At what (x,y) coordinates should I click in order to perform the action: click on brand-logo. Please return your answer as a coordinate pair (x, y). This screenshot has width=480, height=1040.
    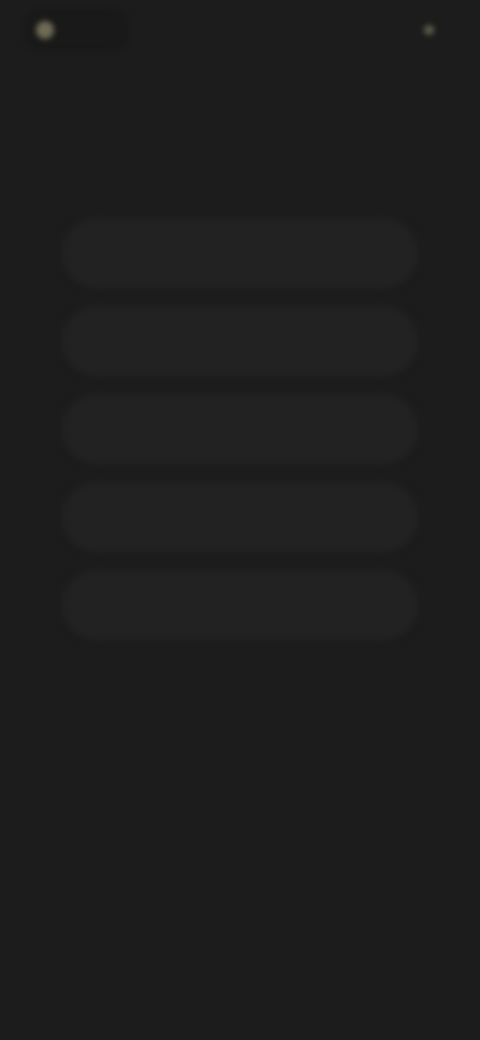
    Looking at the image, I should click on (77, 30).